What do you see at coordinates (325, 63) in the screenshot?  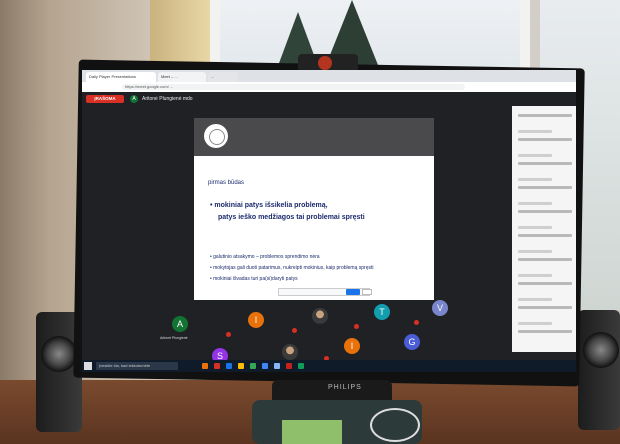 I see `webcam-lens` at bounding box center [325, 63].